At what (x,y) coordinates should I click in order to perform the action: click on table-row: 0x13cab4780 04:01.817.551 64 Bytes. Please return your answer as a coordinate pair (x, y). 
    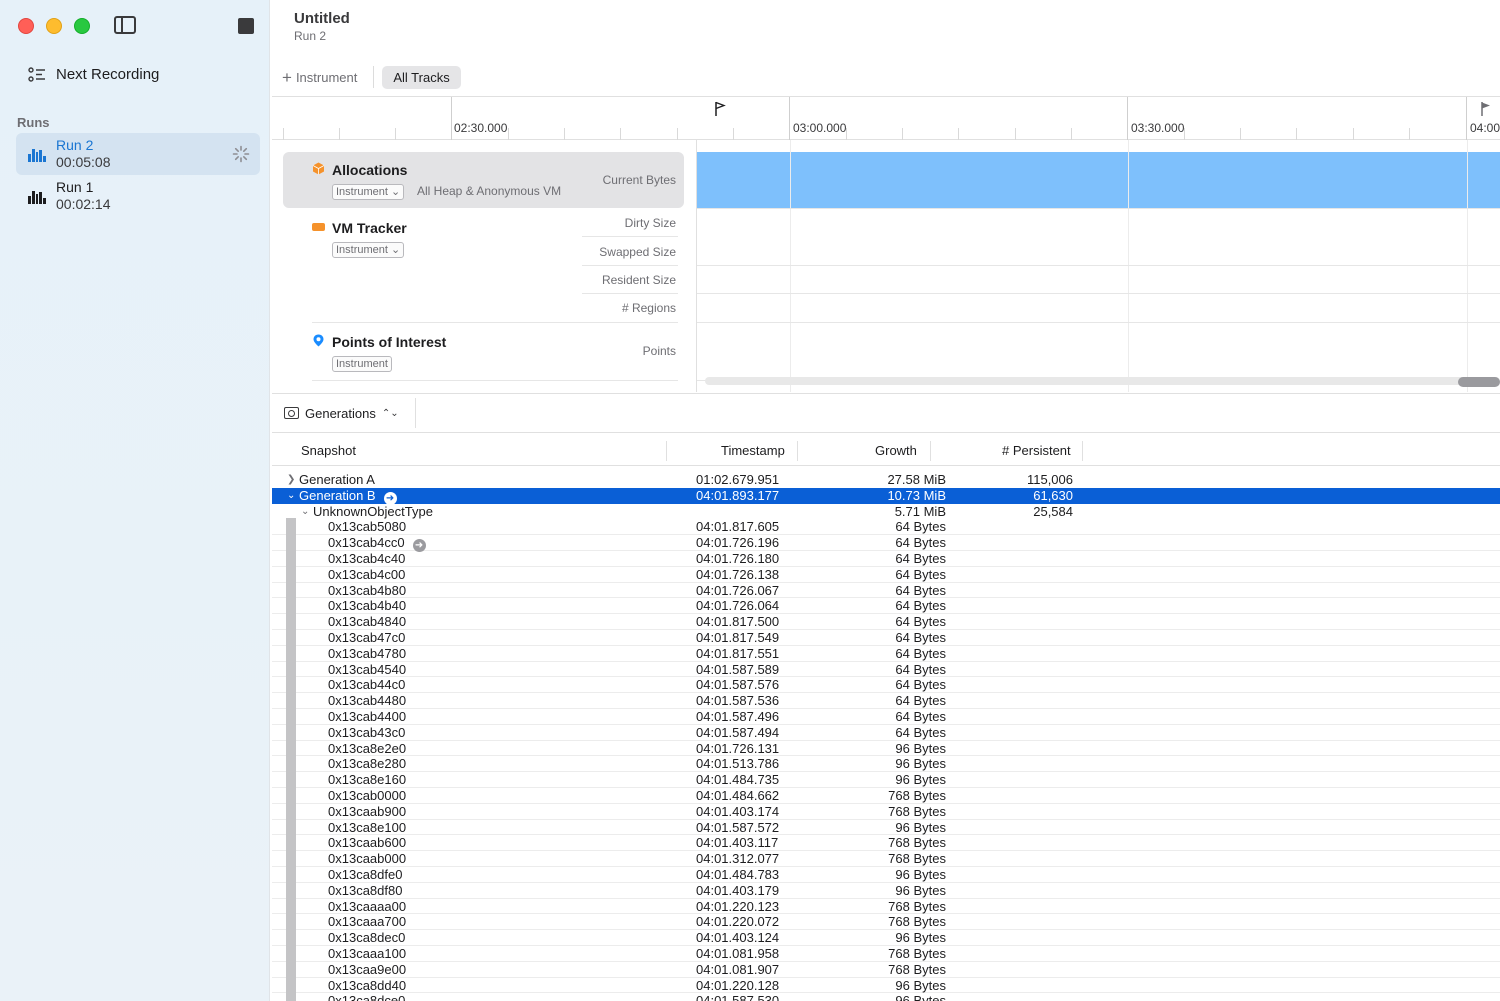
    Looking at the image, I should click on (886, 654).